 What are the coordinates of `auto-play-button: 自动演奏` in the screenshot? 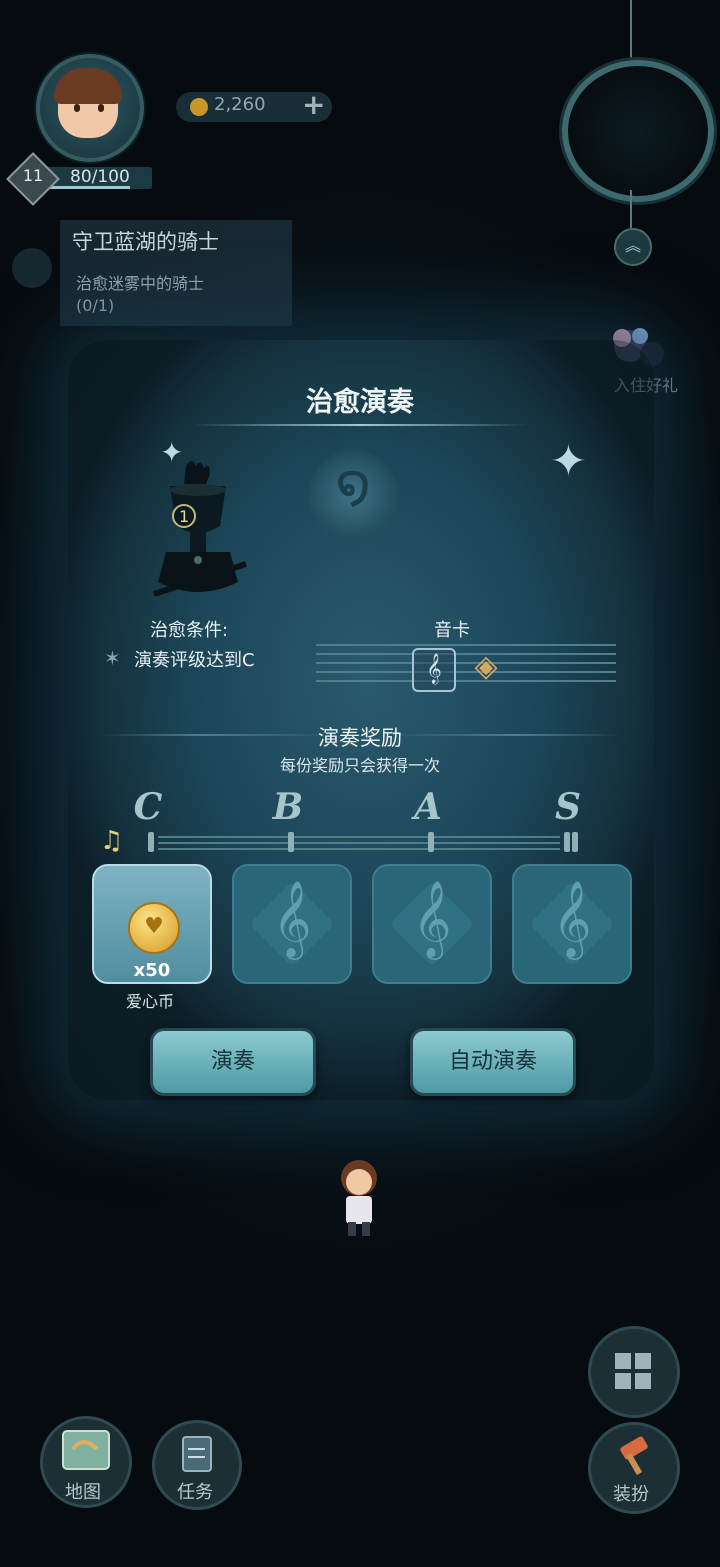 It's located at (493, 1062).